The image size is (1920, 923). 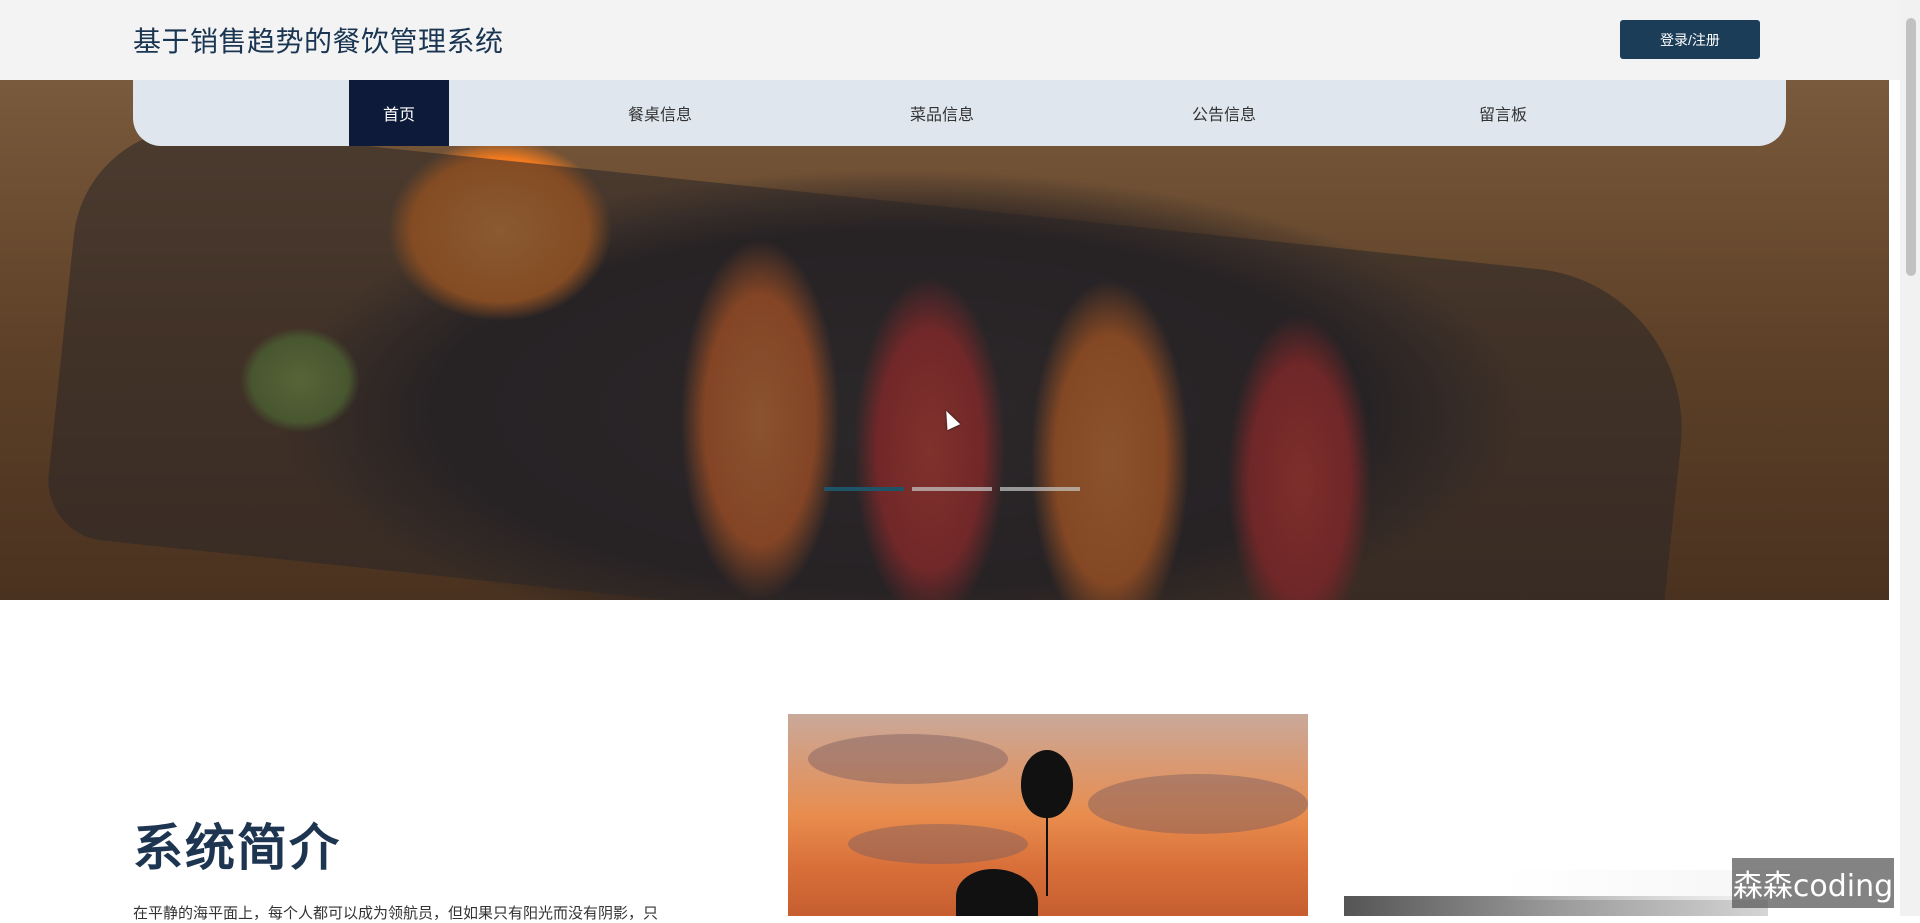 I want to click on nav-item-home: 首页, so click(x=399, y=113).